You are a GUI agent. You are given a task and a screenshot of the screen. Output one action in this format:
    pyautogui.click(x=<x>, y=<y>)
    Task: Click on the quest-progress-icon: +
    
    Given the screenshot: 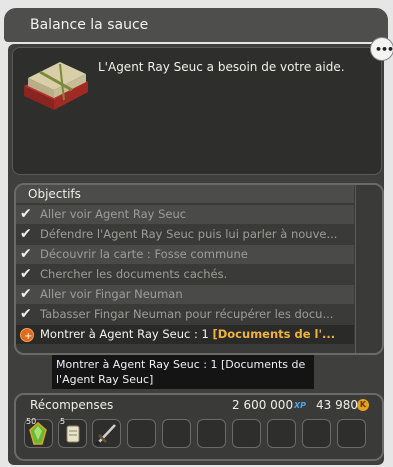 What is the action you would take?
    pyautogui.click(x=27, y=335)
    